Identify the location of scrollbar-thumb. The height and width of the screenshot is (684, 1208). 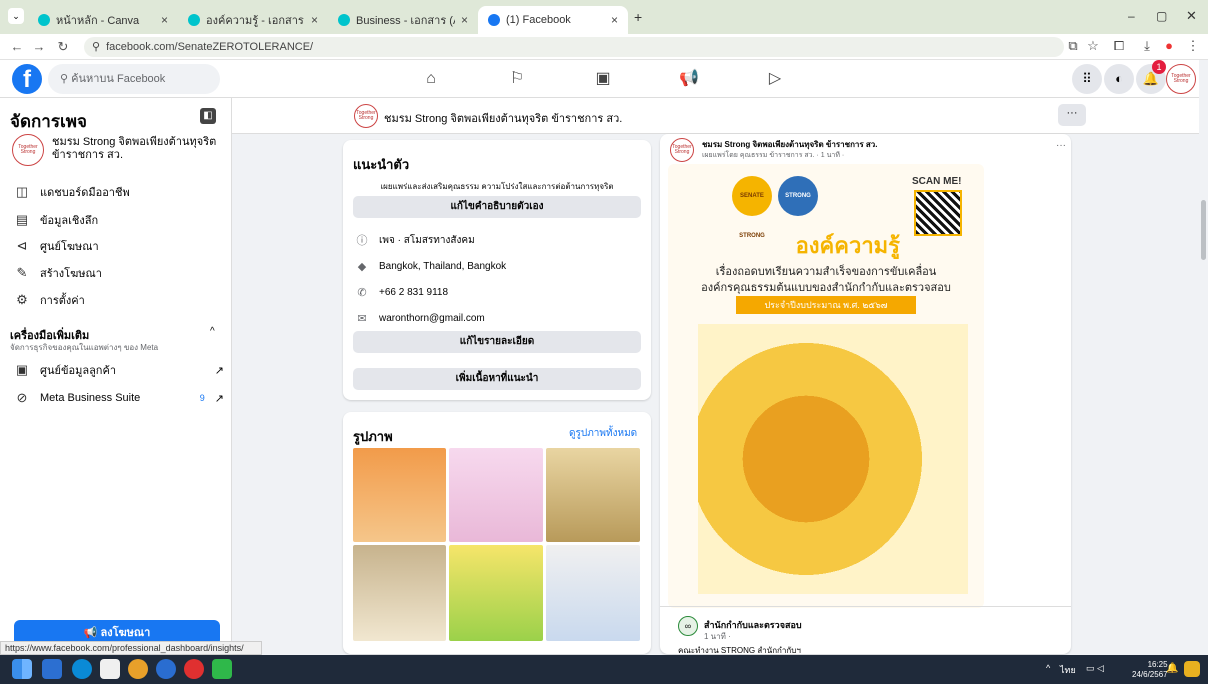
(1203, 230).